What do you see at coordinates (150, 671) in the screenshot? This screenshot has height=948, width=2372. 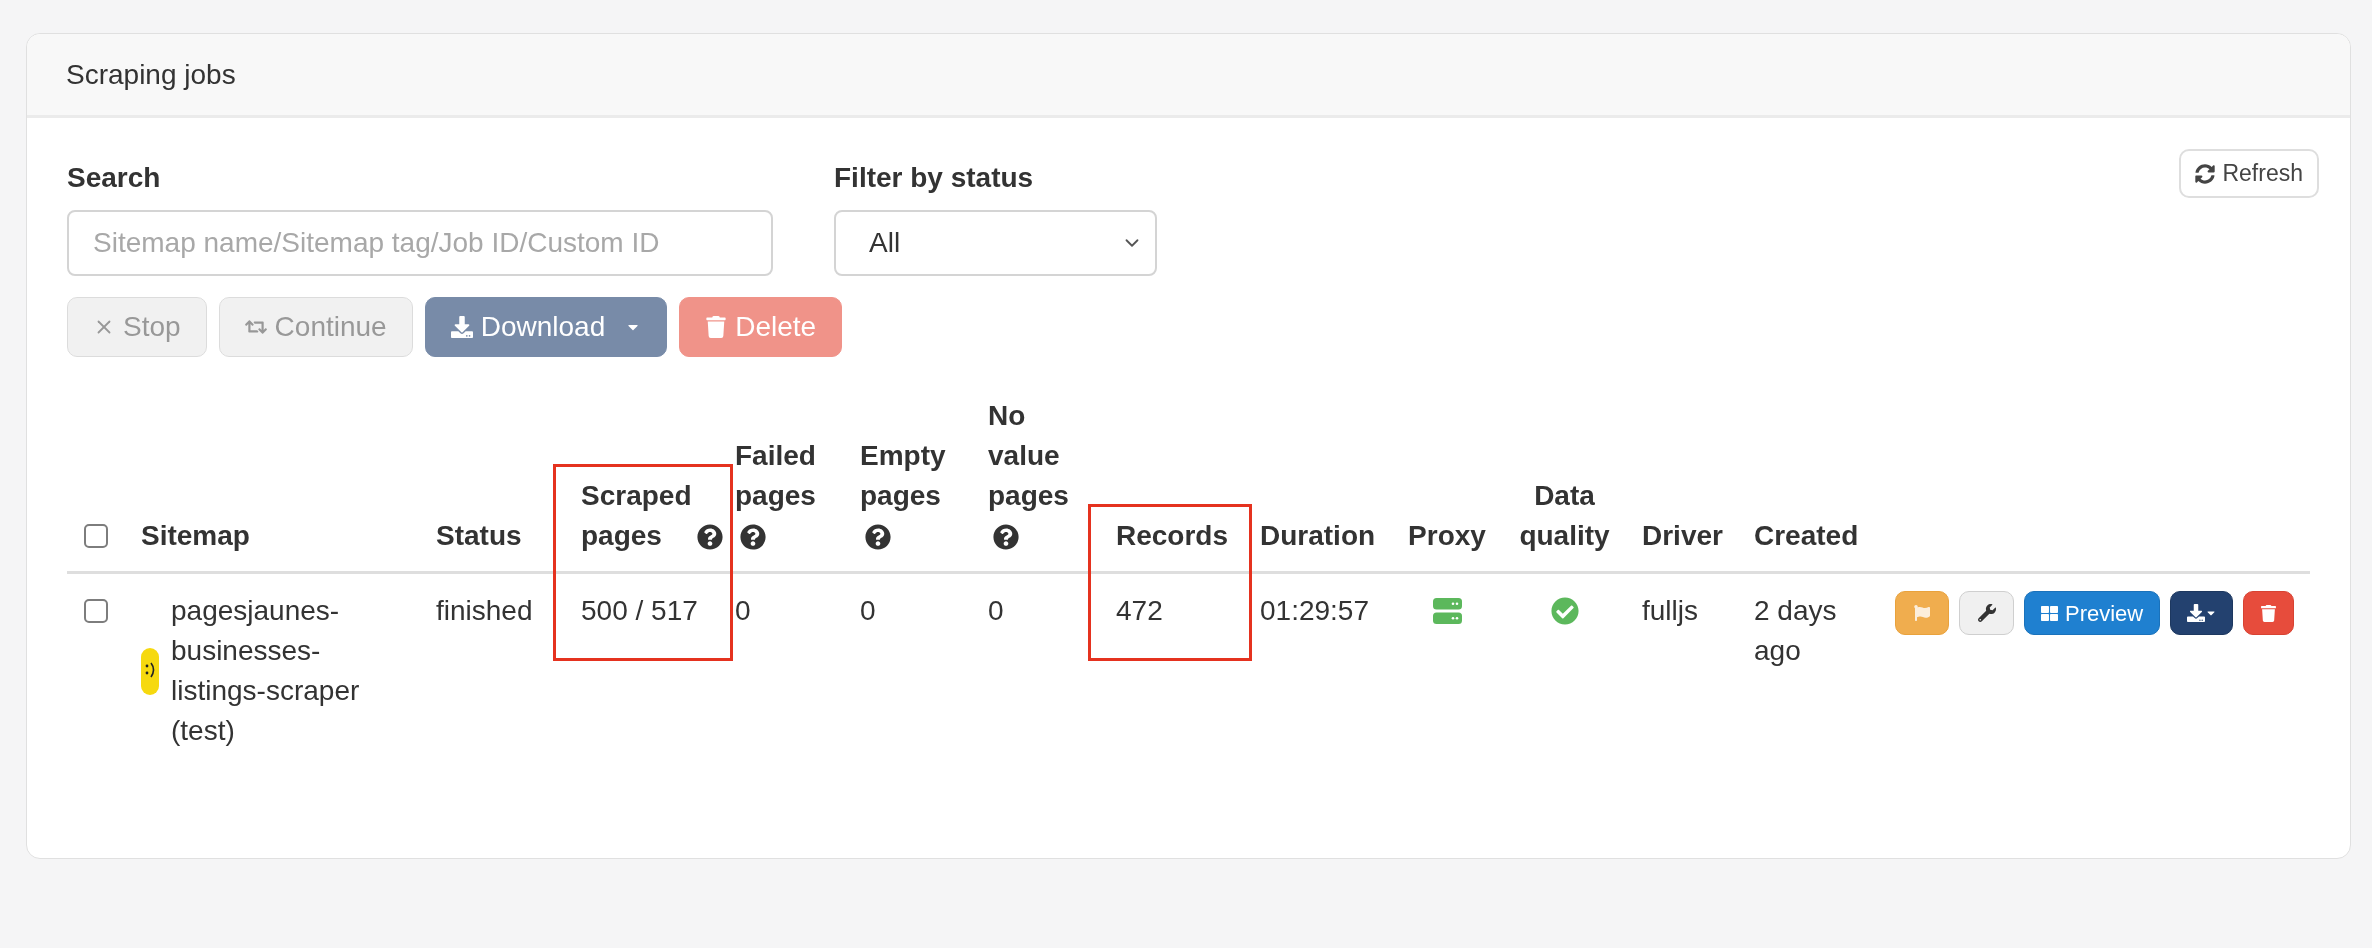 I see `smiley-badge-icon` at bounding box center [150, 671].